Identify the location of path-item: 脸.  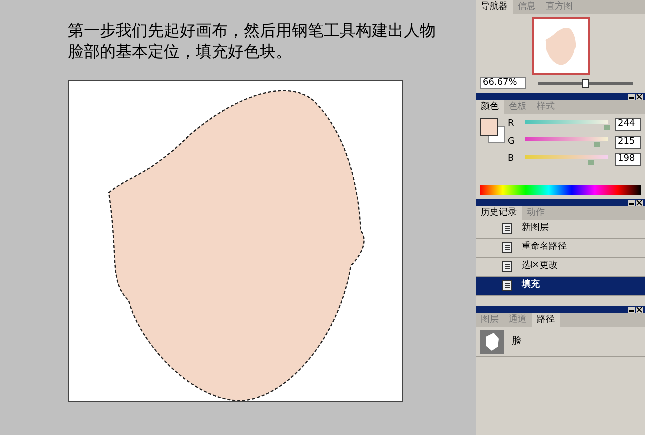
(560, 342).